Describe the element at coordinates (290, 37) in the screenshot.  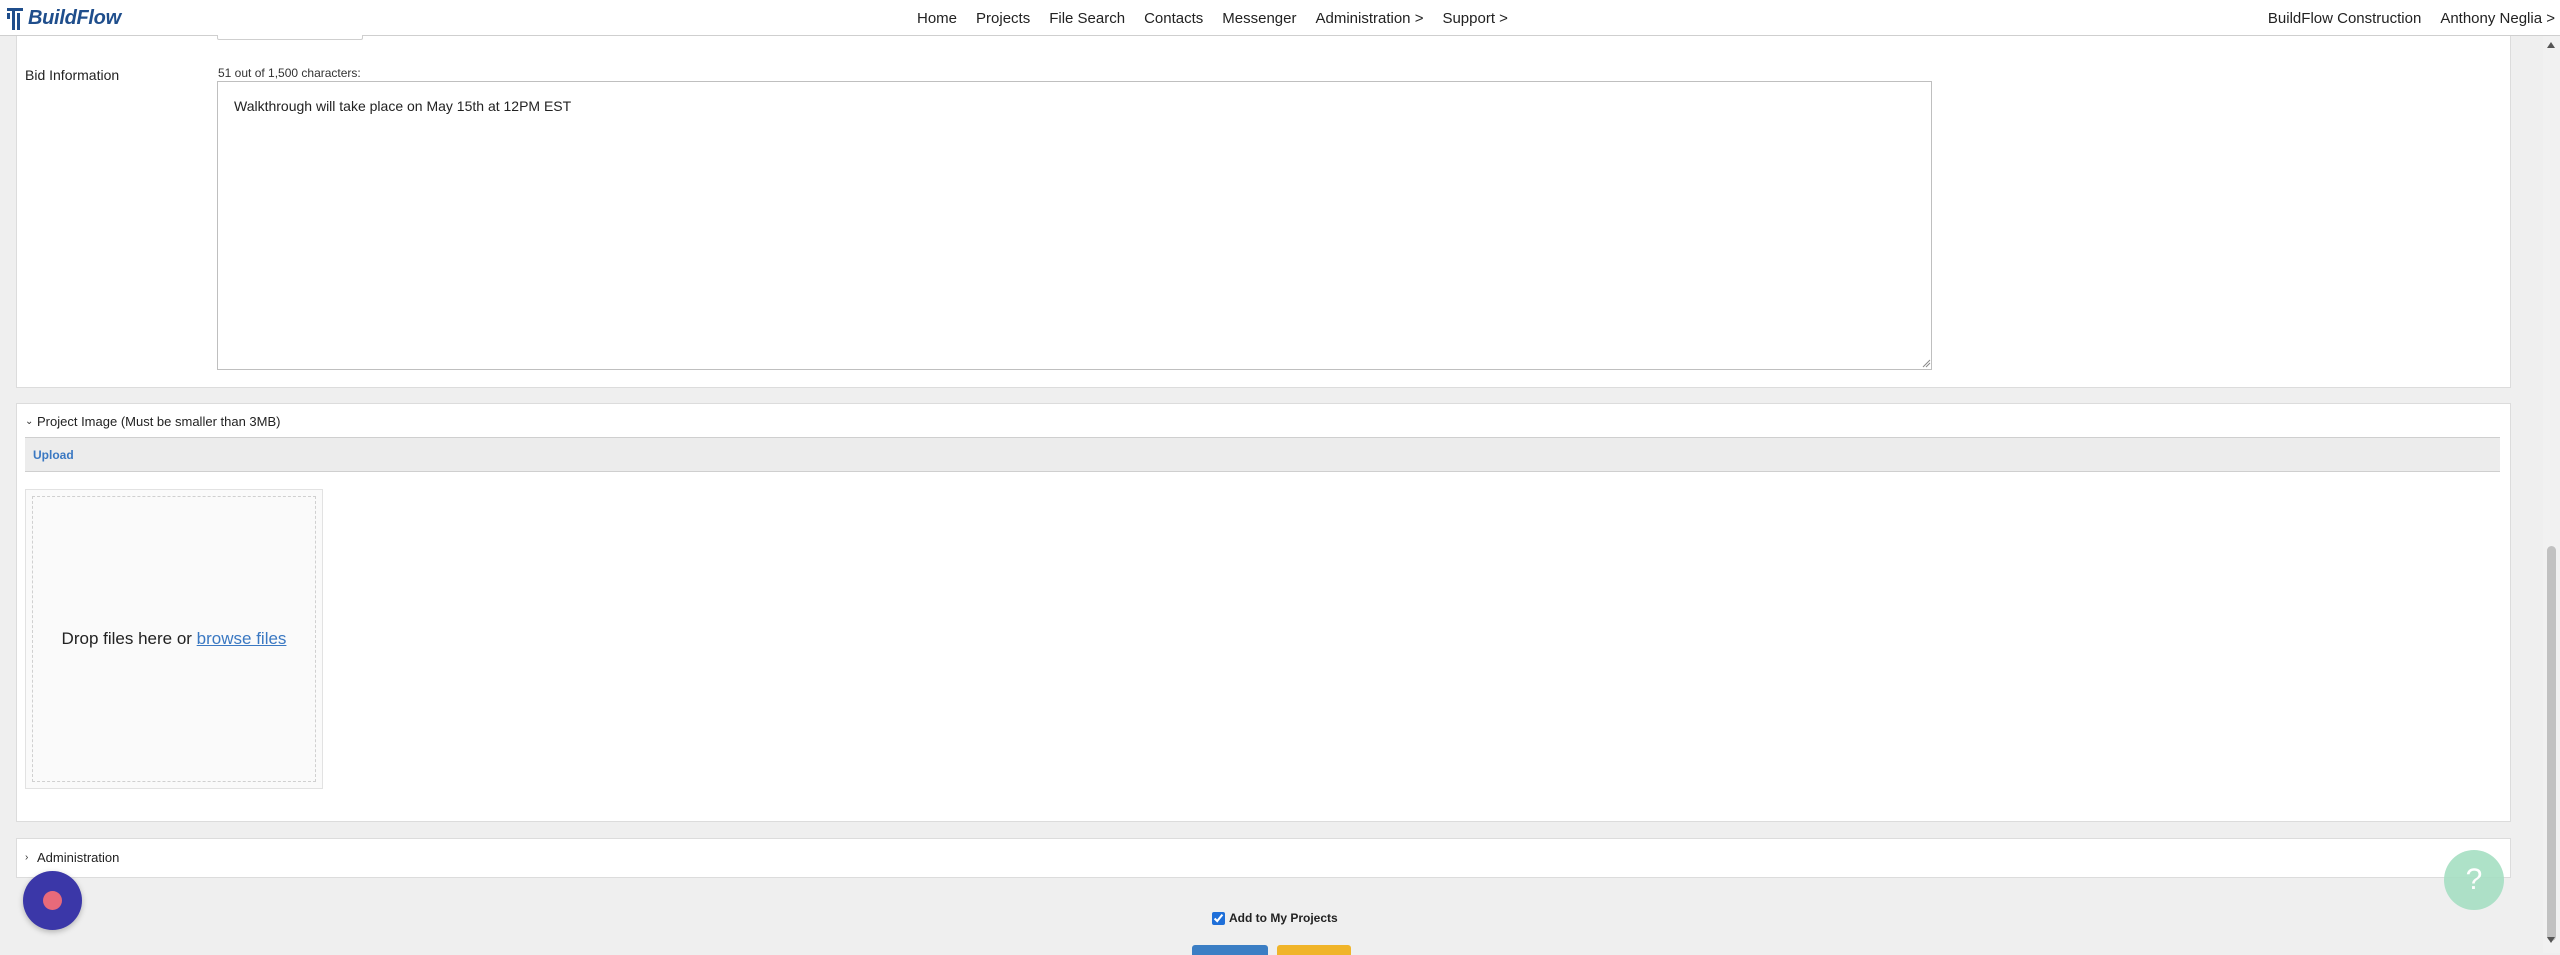
I see `previous-field-edge` at that location.